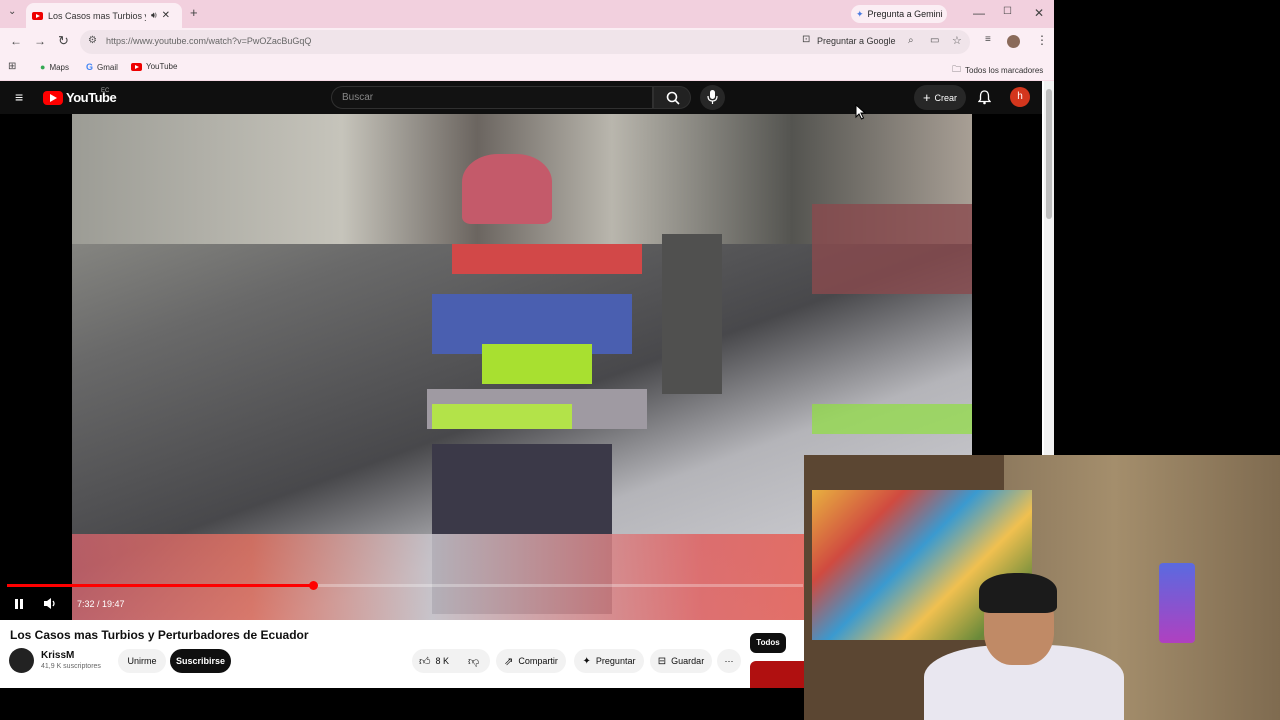 The image size is (1280, 720). What do you see at coordinates (92, 40) in the screenshot?
I see `site-info-icon: ⚙` at bounding box center [92, 40].